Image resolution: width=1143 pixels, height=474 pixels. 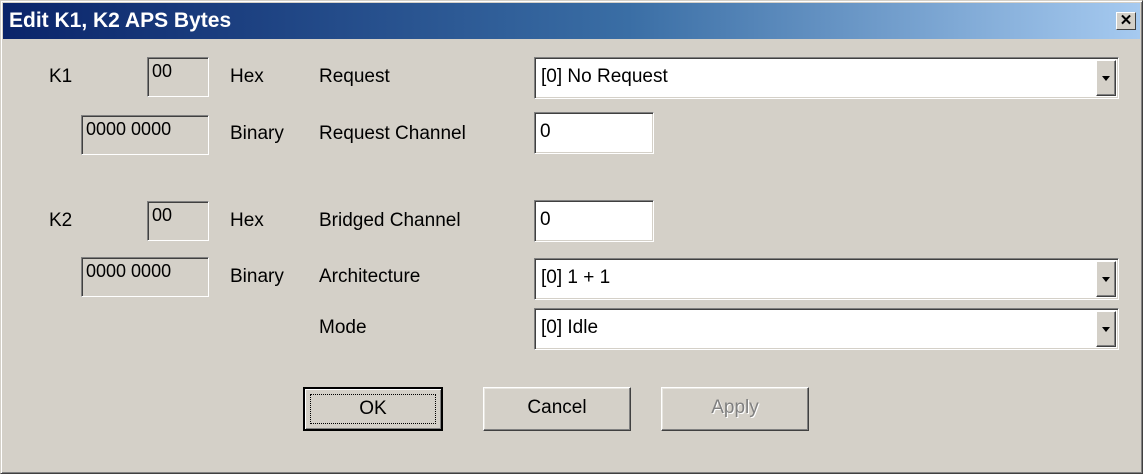 What do you see at coordinates (594, 221) in the screenshot?
I see `bridged-channel-input: 0` at bounding box center [594, 221].